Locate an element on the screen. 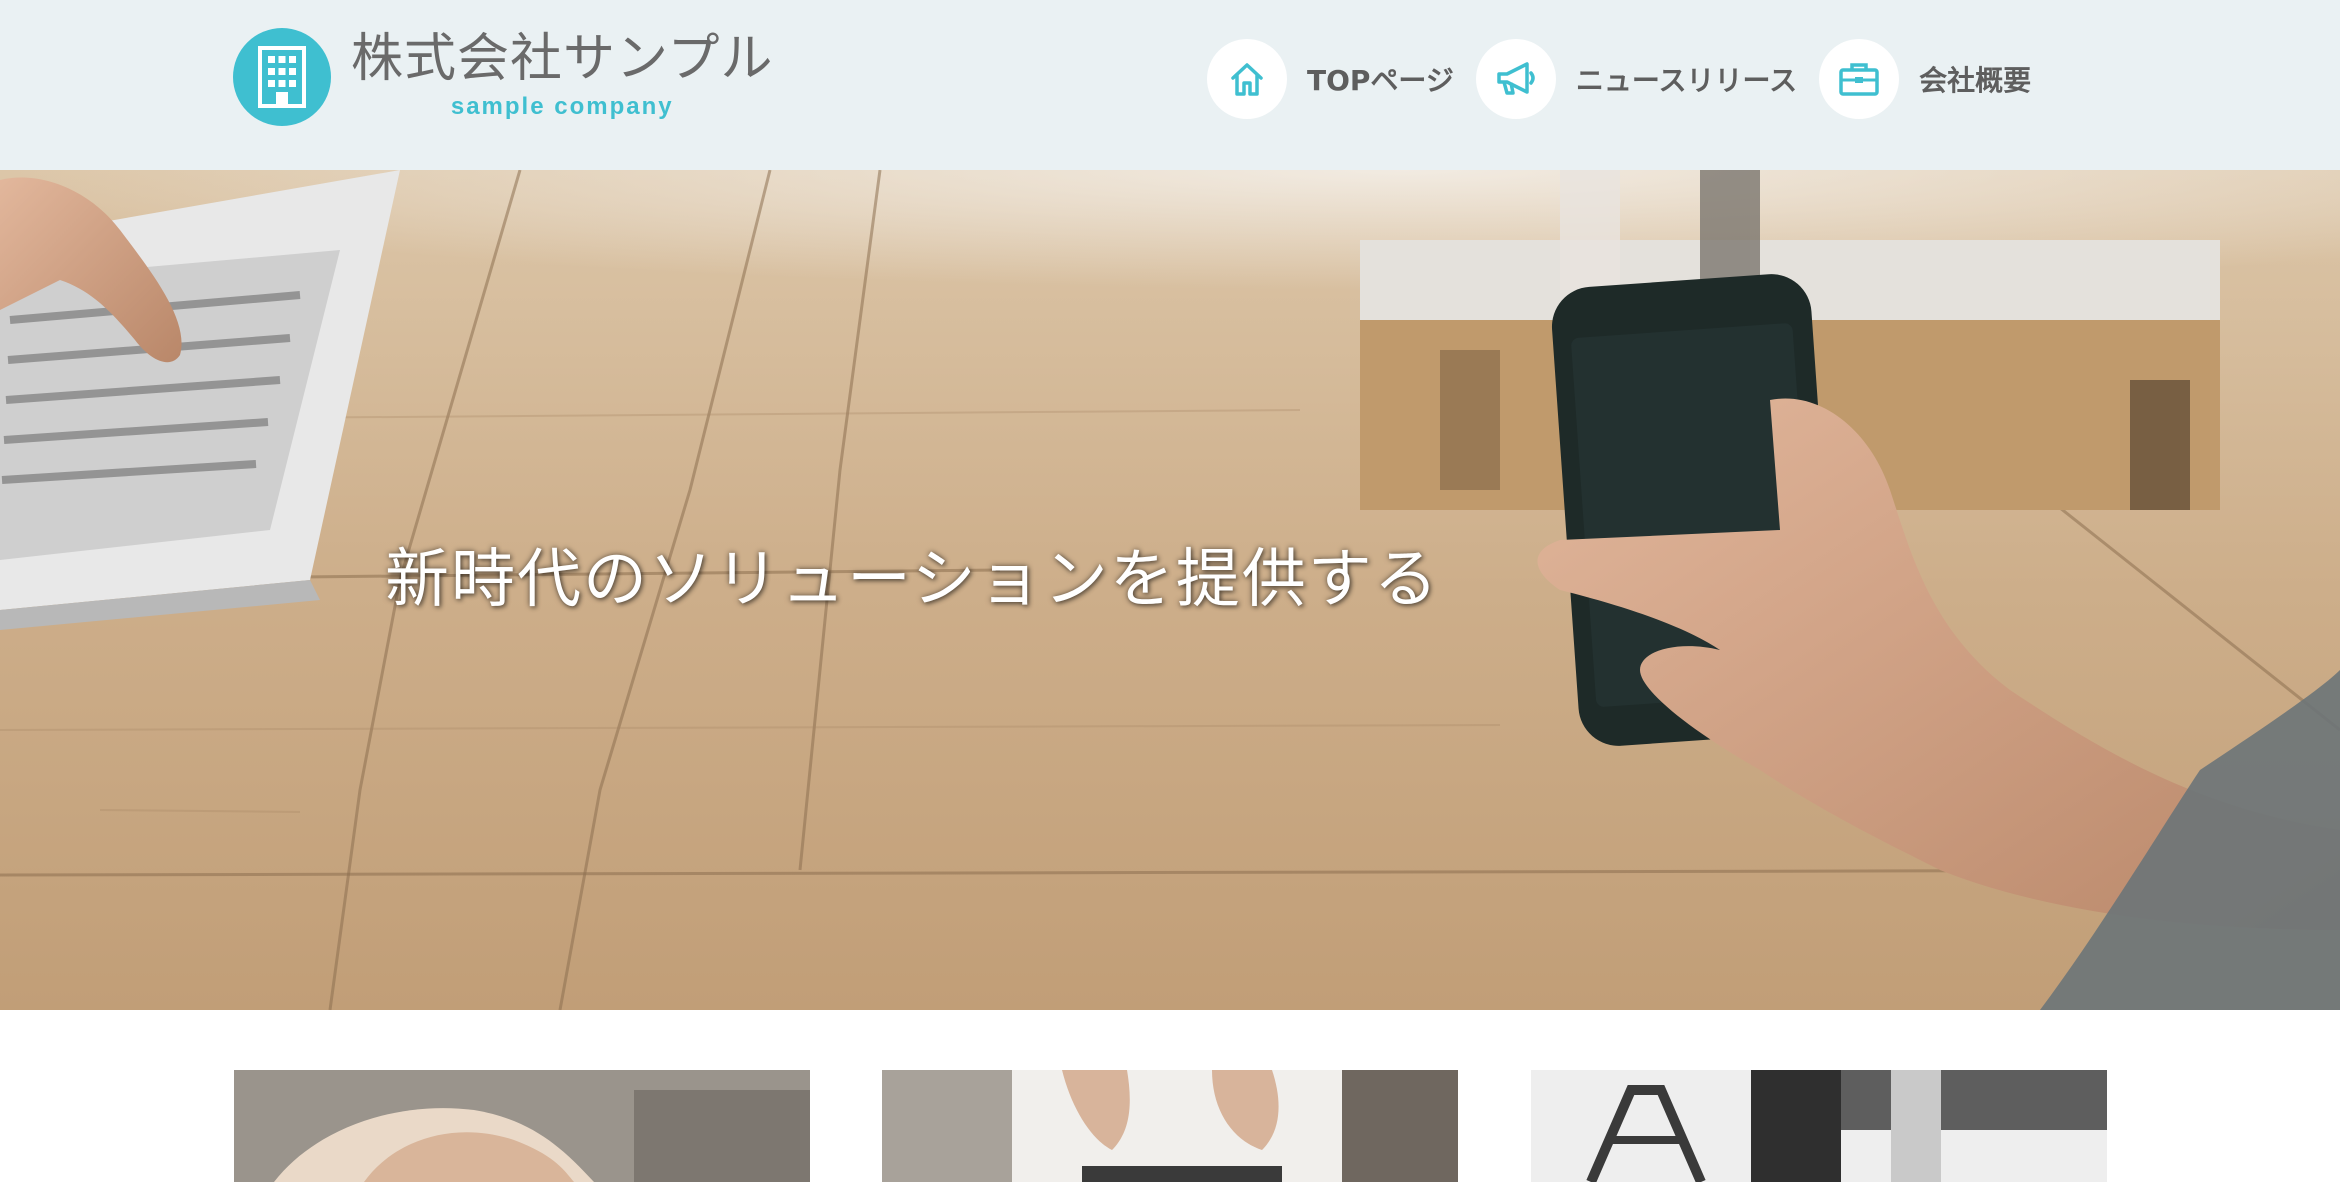 The image size is (2340, 1182). nav-label-company: 会社概要 is located at coordinates (1975, 80).